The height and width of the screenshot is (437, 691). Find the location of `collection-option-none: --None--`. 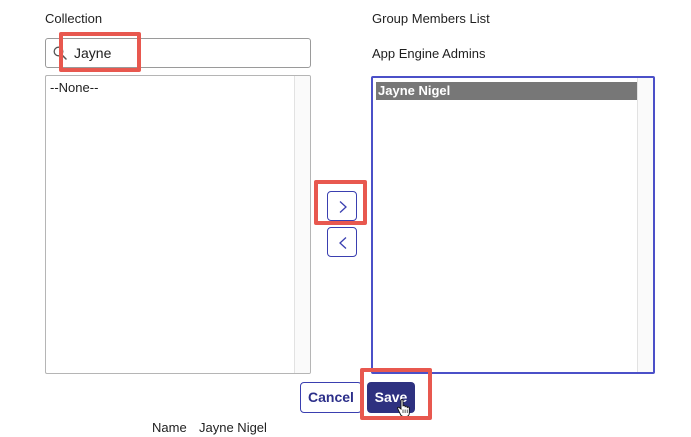

collection-option-none: --None-- is located at coordinates (74, 88).